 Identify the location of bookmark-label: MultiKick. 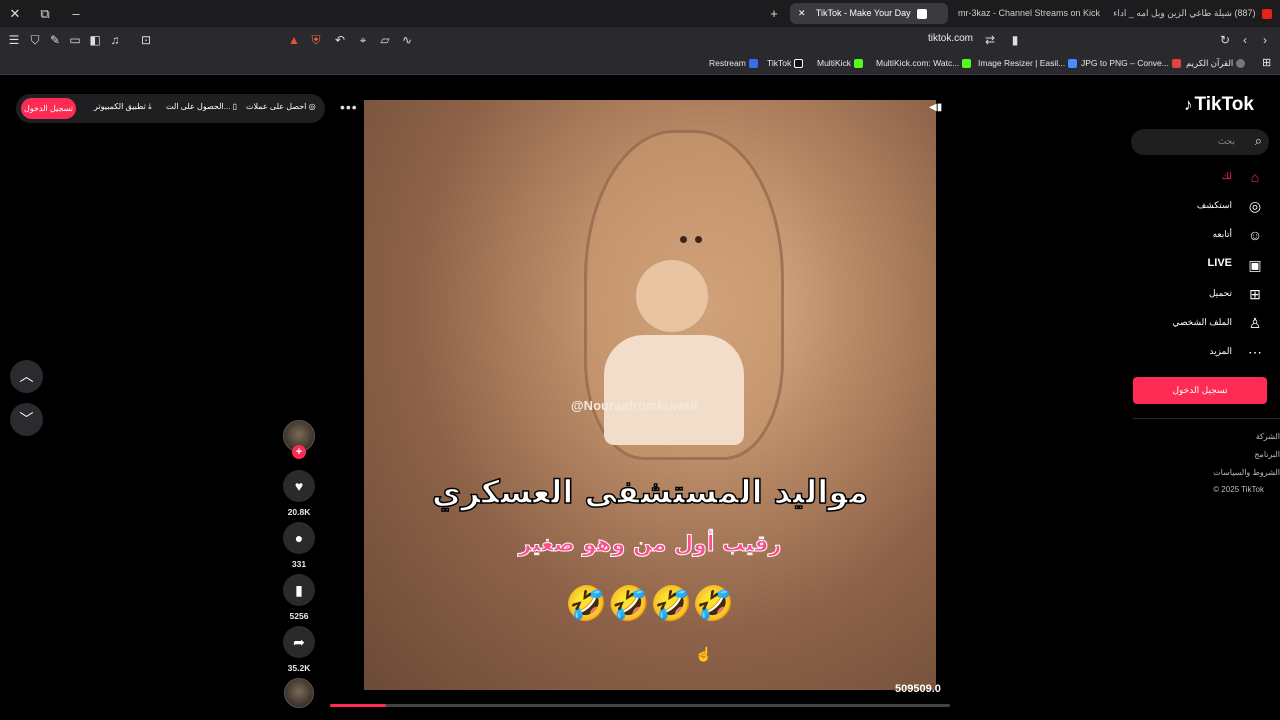
(834, 63).